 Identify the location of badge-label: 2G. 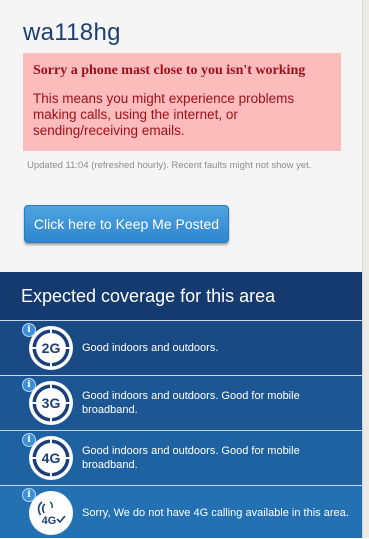
(51, 348).